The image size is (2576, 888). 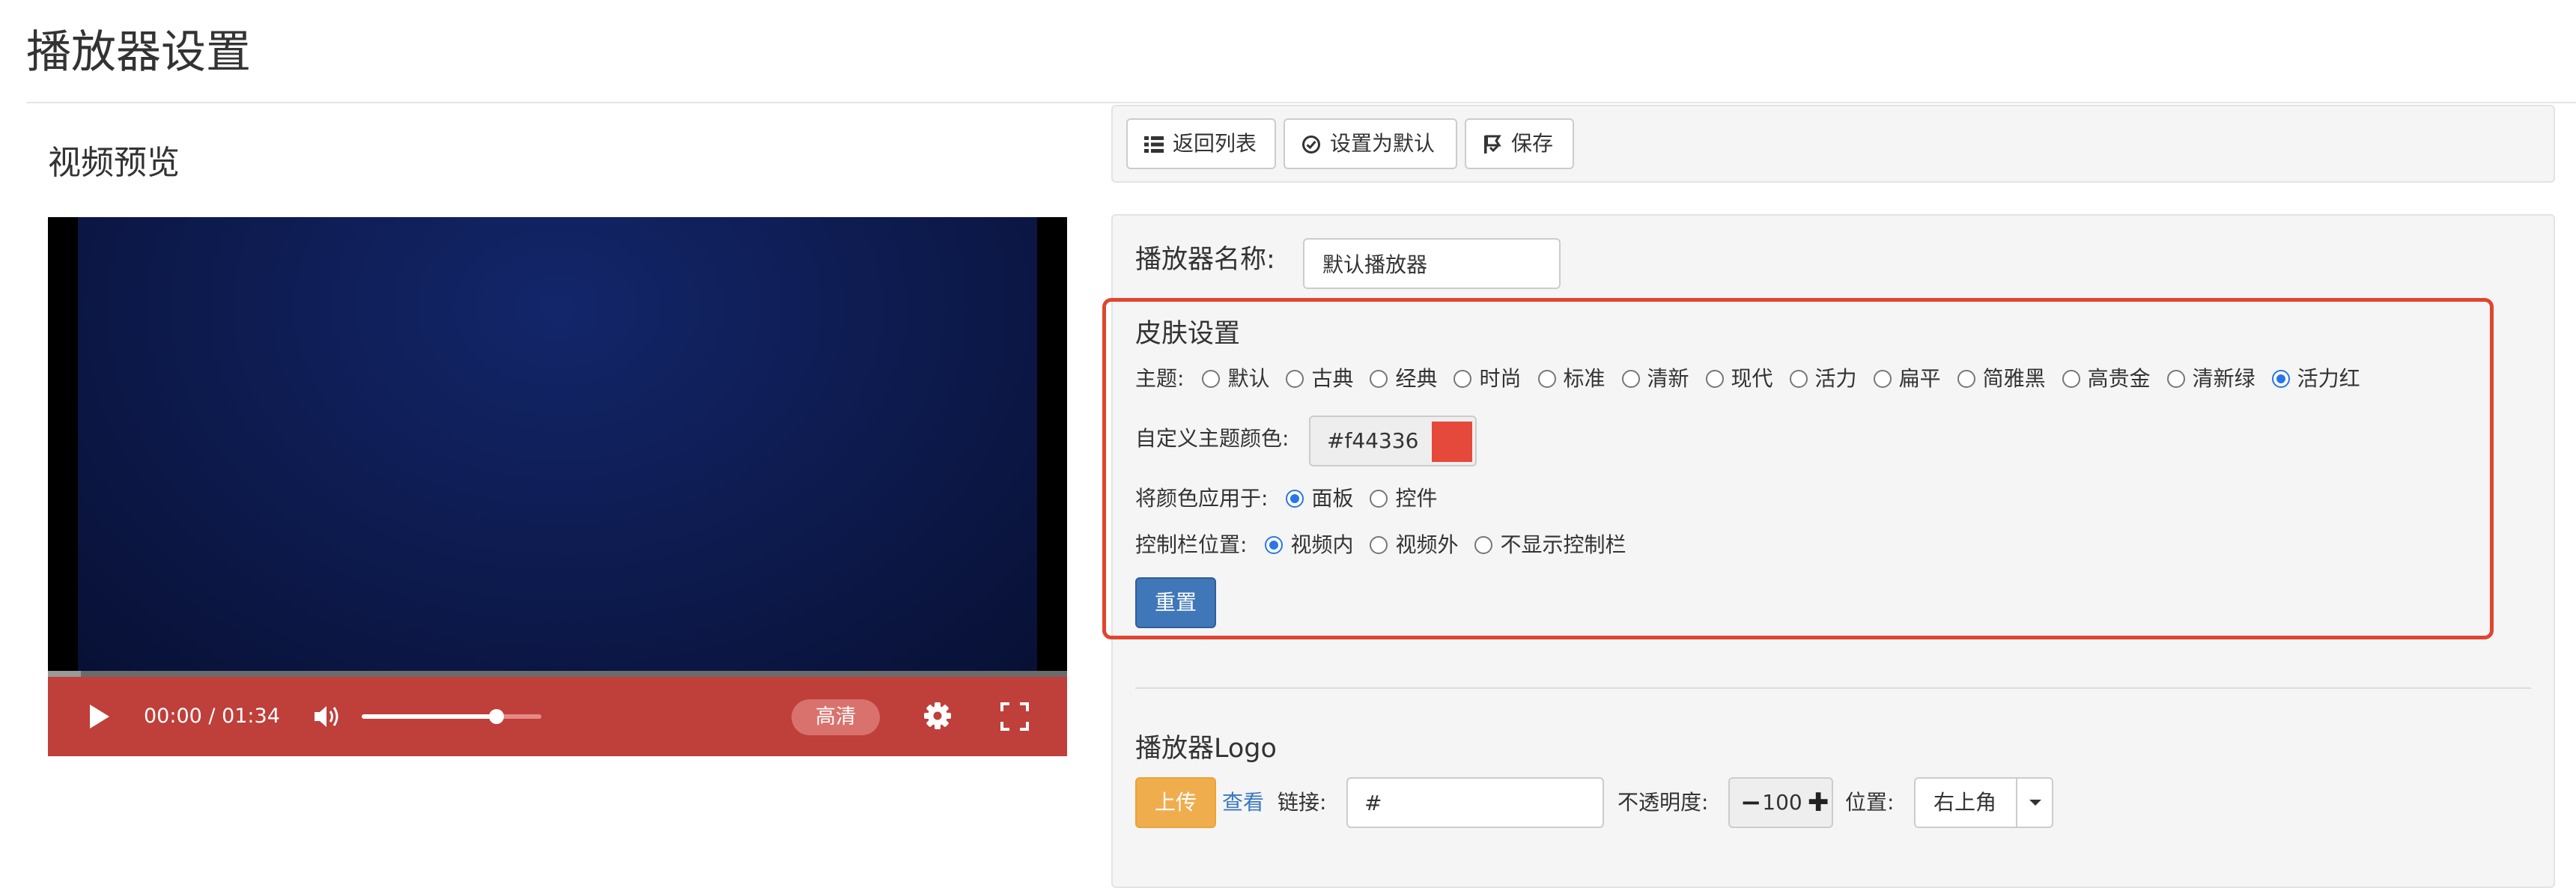 I want to click on caret-down-icon, so click(x=2035, y=803).